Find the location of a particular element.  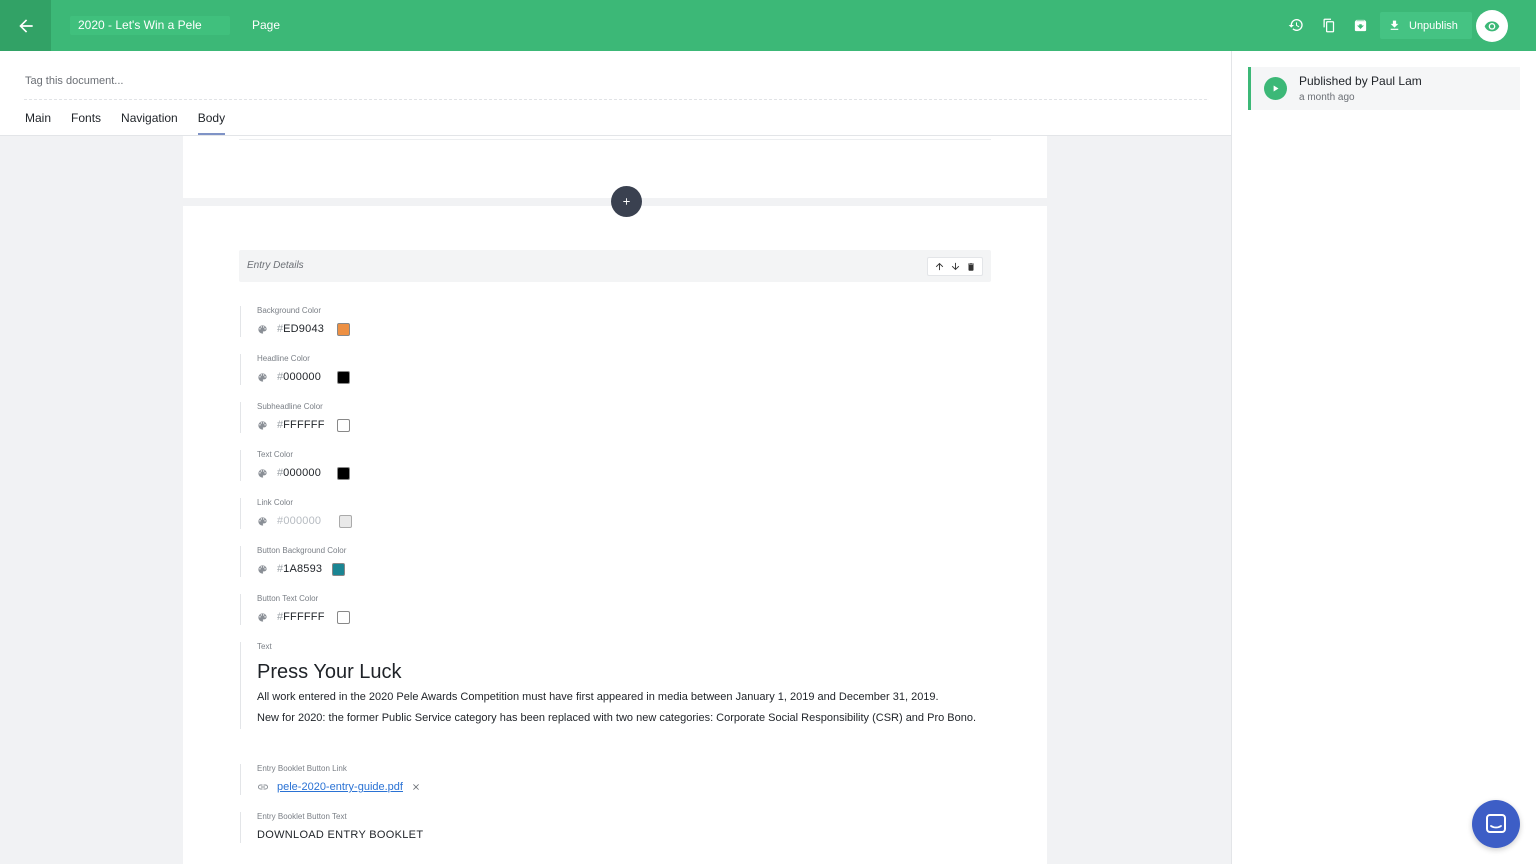

download-icon is located at coordinates (1394, 25).